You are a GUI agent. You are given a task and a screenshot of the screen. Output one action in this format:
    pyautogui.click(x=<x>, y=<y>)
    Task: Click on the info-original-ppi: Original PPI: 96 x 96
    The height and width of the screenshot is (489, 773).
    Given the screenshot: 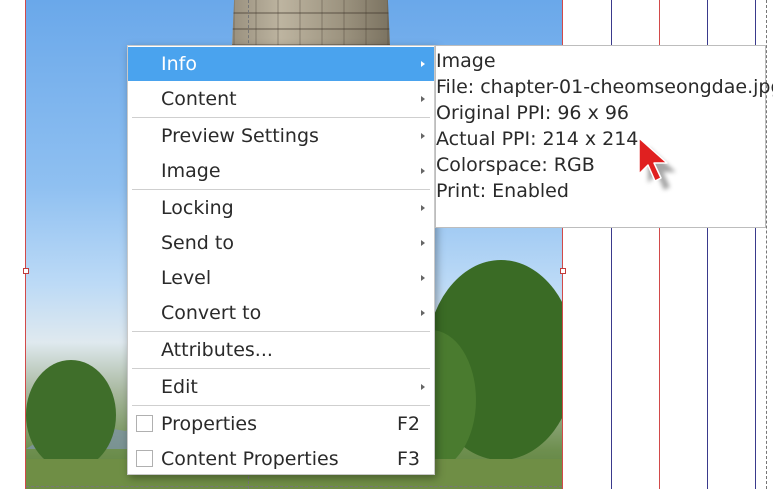 What is the action you would take?
    pyautogui.click(x=533, y=113)
    